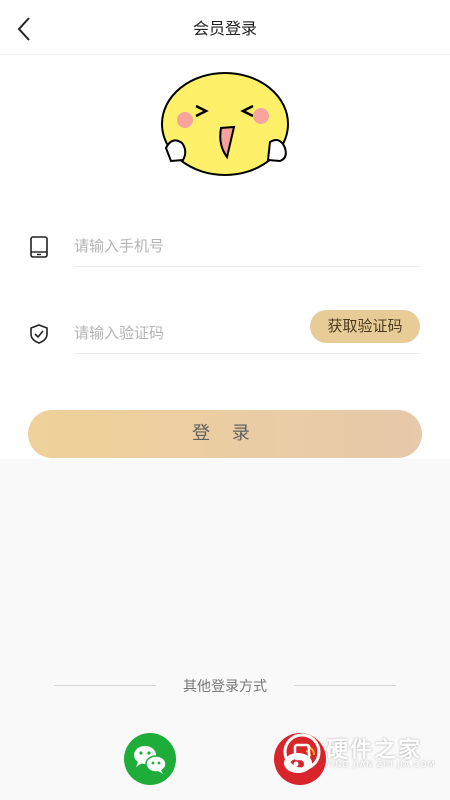  I want to click on get-code-button: 获取验证码, so click(365, 326).